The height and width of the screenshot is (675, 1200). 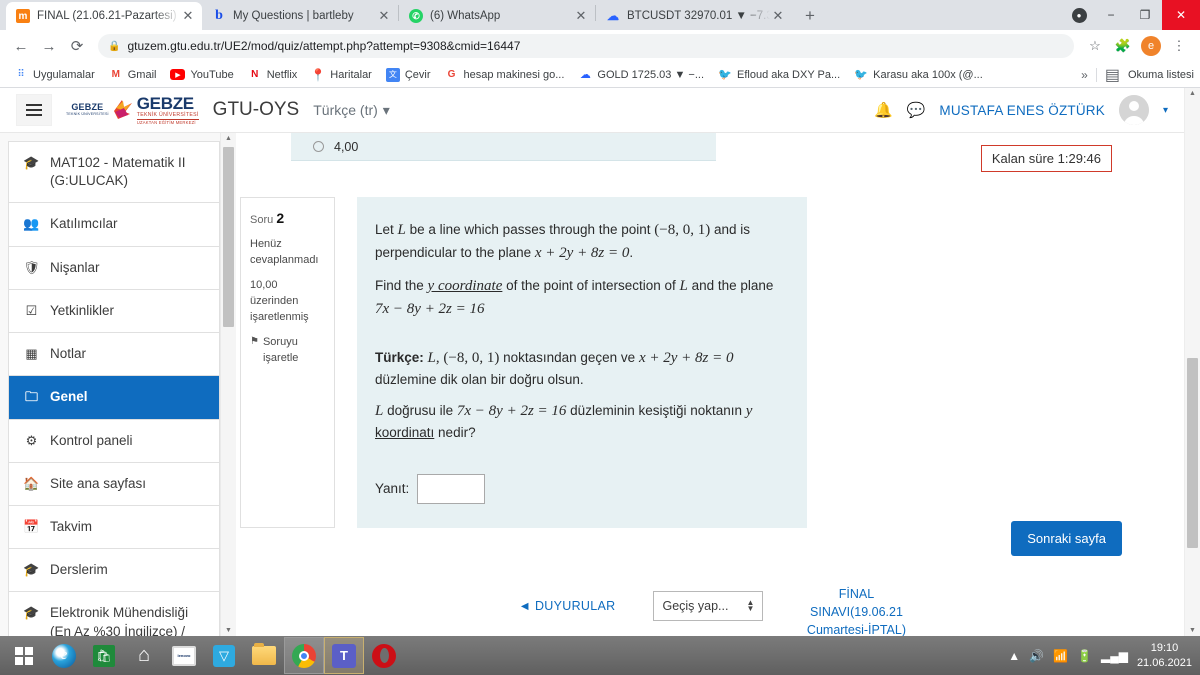 I want to click on math-point-tr: , (−8, 0, 1), so click(x=467, y=358).